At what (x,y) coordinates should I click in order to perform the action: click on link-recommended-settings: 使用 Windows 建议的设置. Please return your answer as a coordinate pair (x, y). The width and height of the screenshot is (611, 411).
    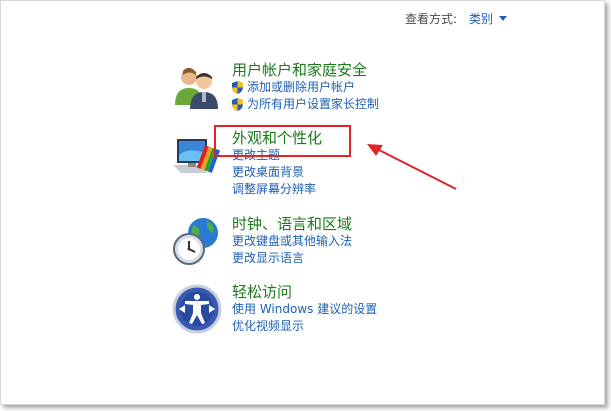
    Looking at the image, I should click on (304, 309).